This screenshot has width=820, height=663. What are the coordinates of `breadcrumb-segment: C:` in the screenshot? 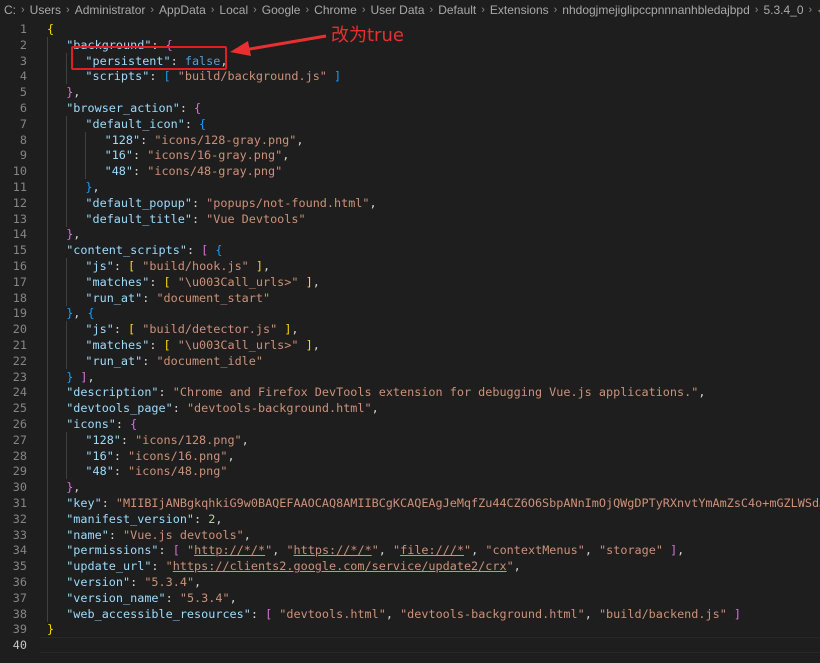 It's located at (10, 10).